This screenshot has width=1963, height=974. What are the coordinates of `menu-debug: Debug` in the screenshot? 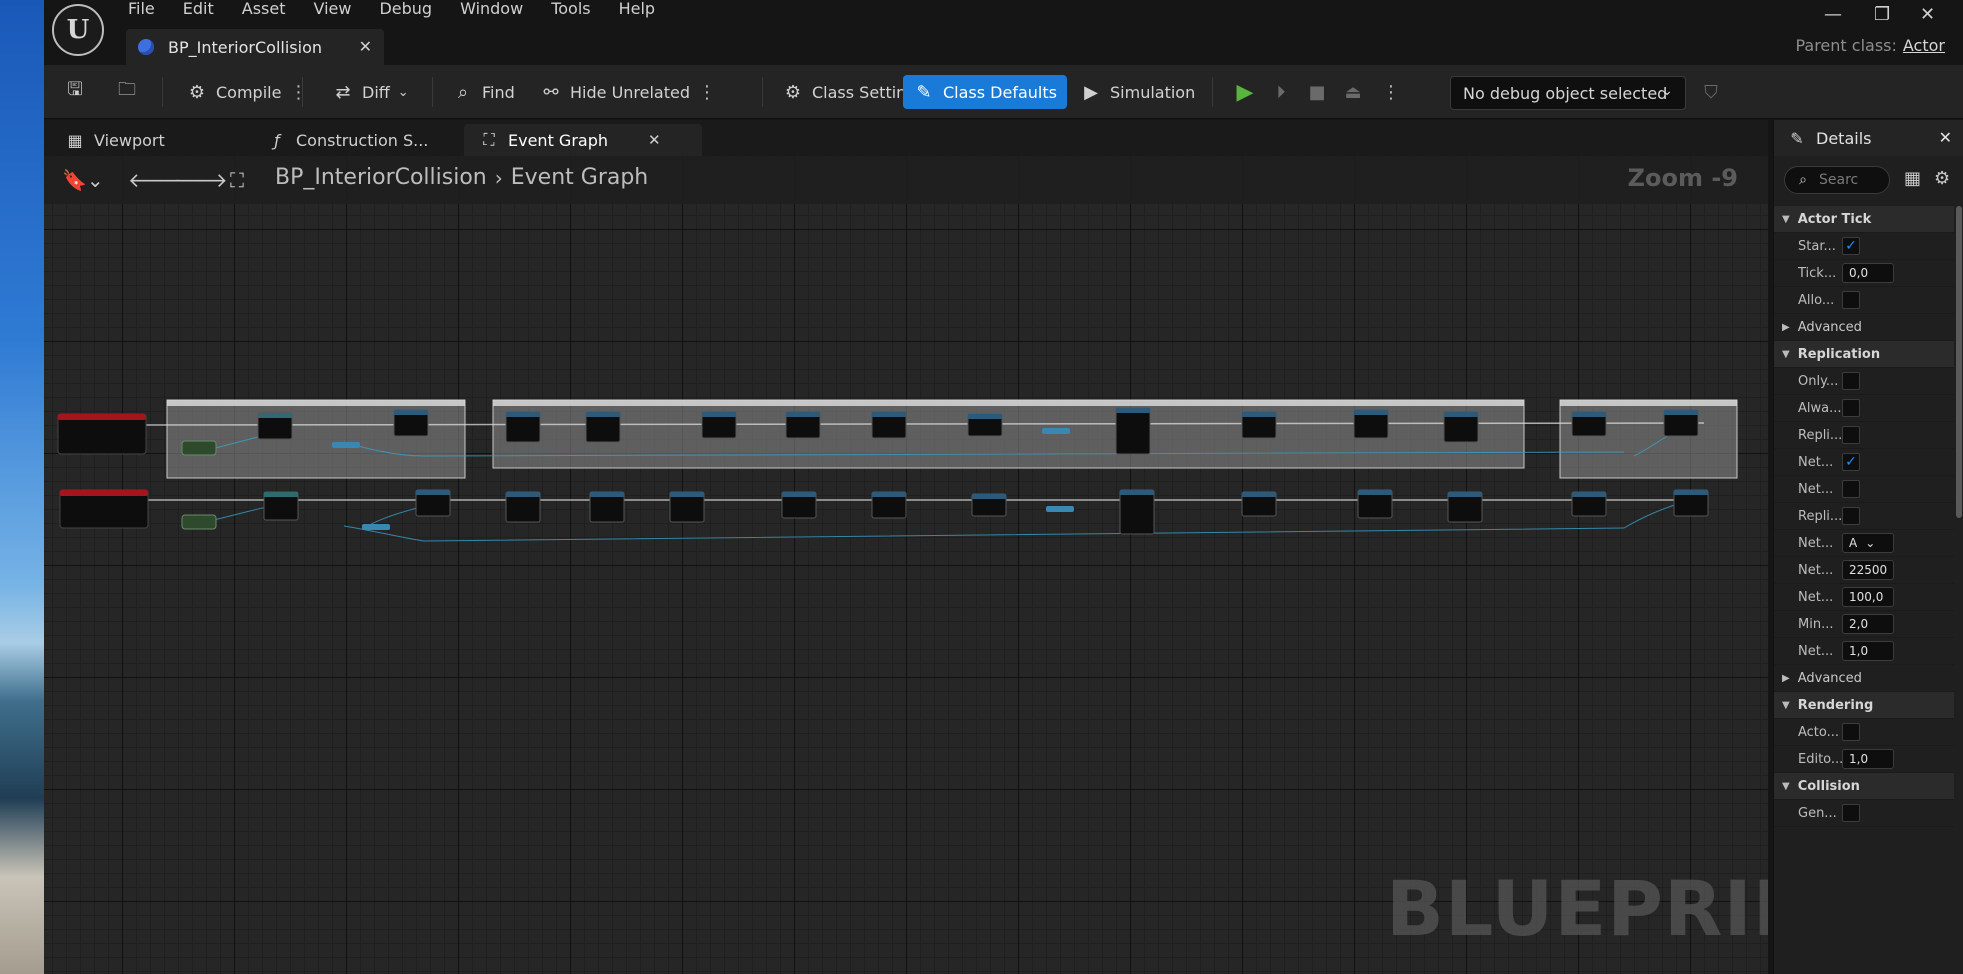 It's located at (414, 10).